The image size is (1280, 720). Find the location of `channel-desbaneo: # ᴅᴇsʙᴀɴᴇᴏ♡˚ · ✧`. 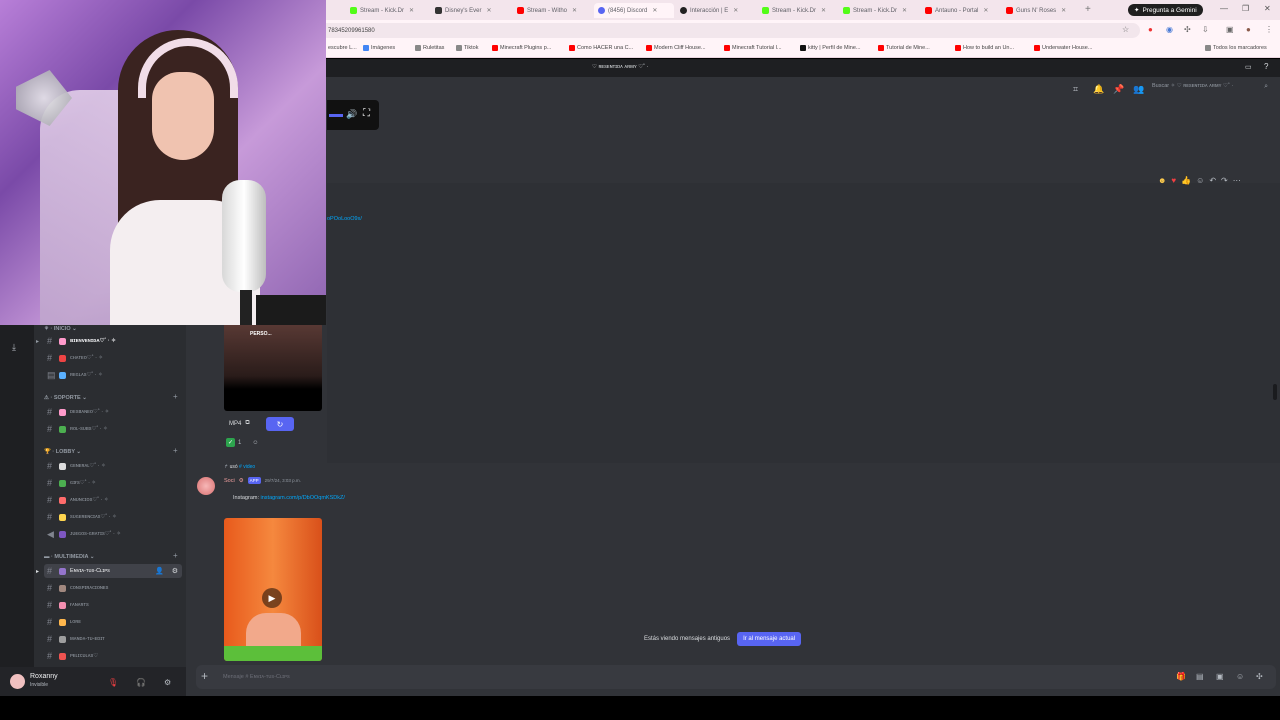

channel-desbaneo: # ᴅᴇsʙᴀɴᴇᴏ♡˚ · ✧ is located at coordinates (113, 412).